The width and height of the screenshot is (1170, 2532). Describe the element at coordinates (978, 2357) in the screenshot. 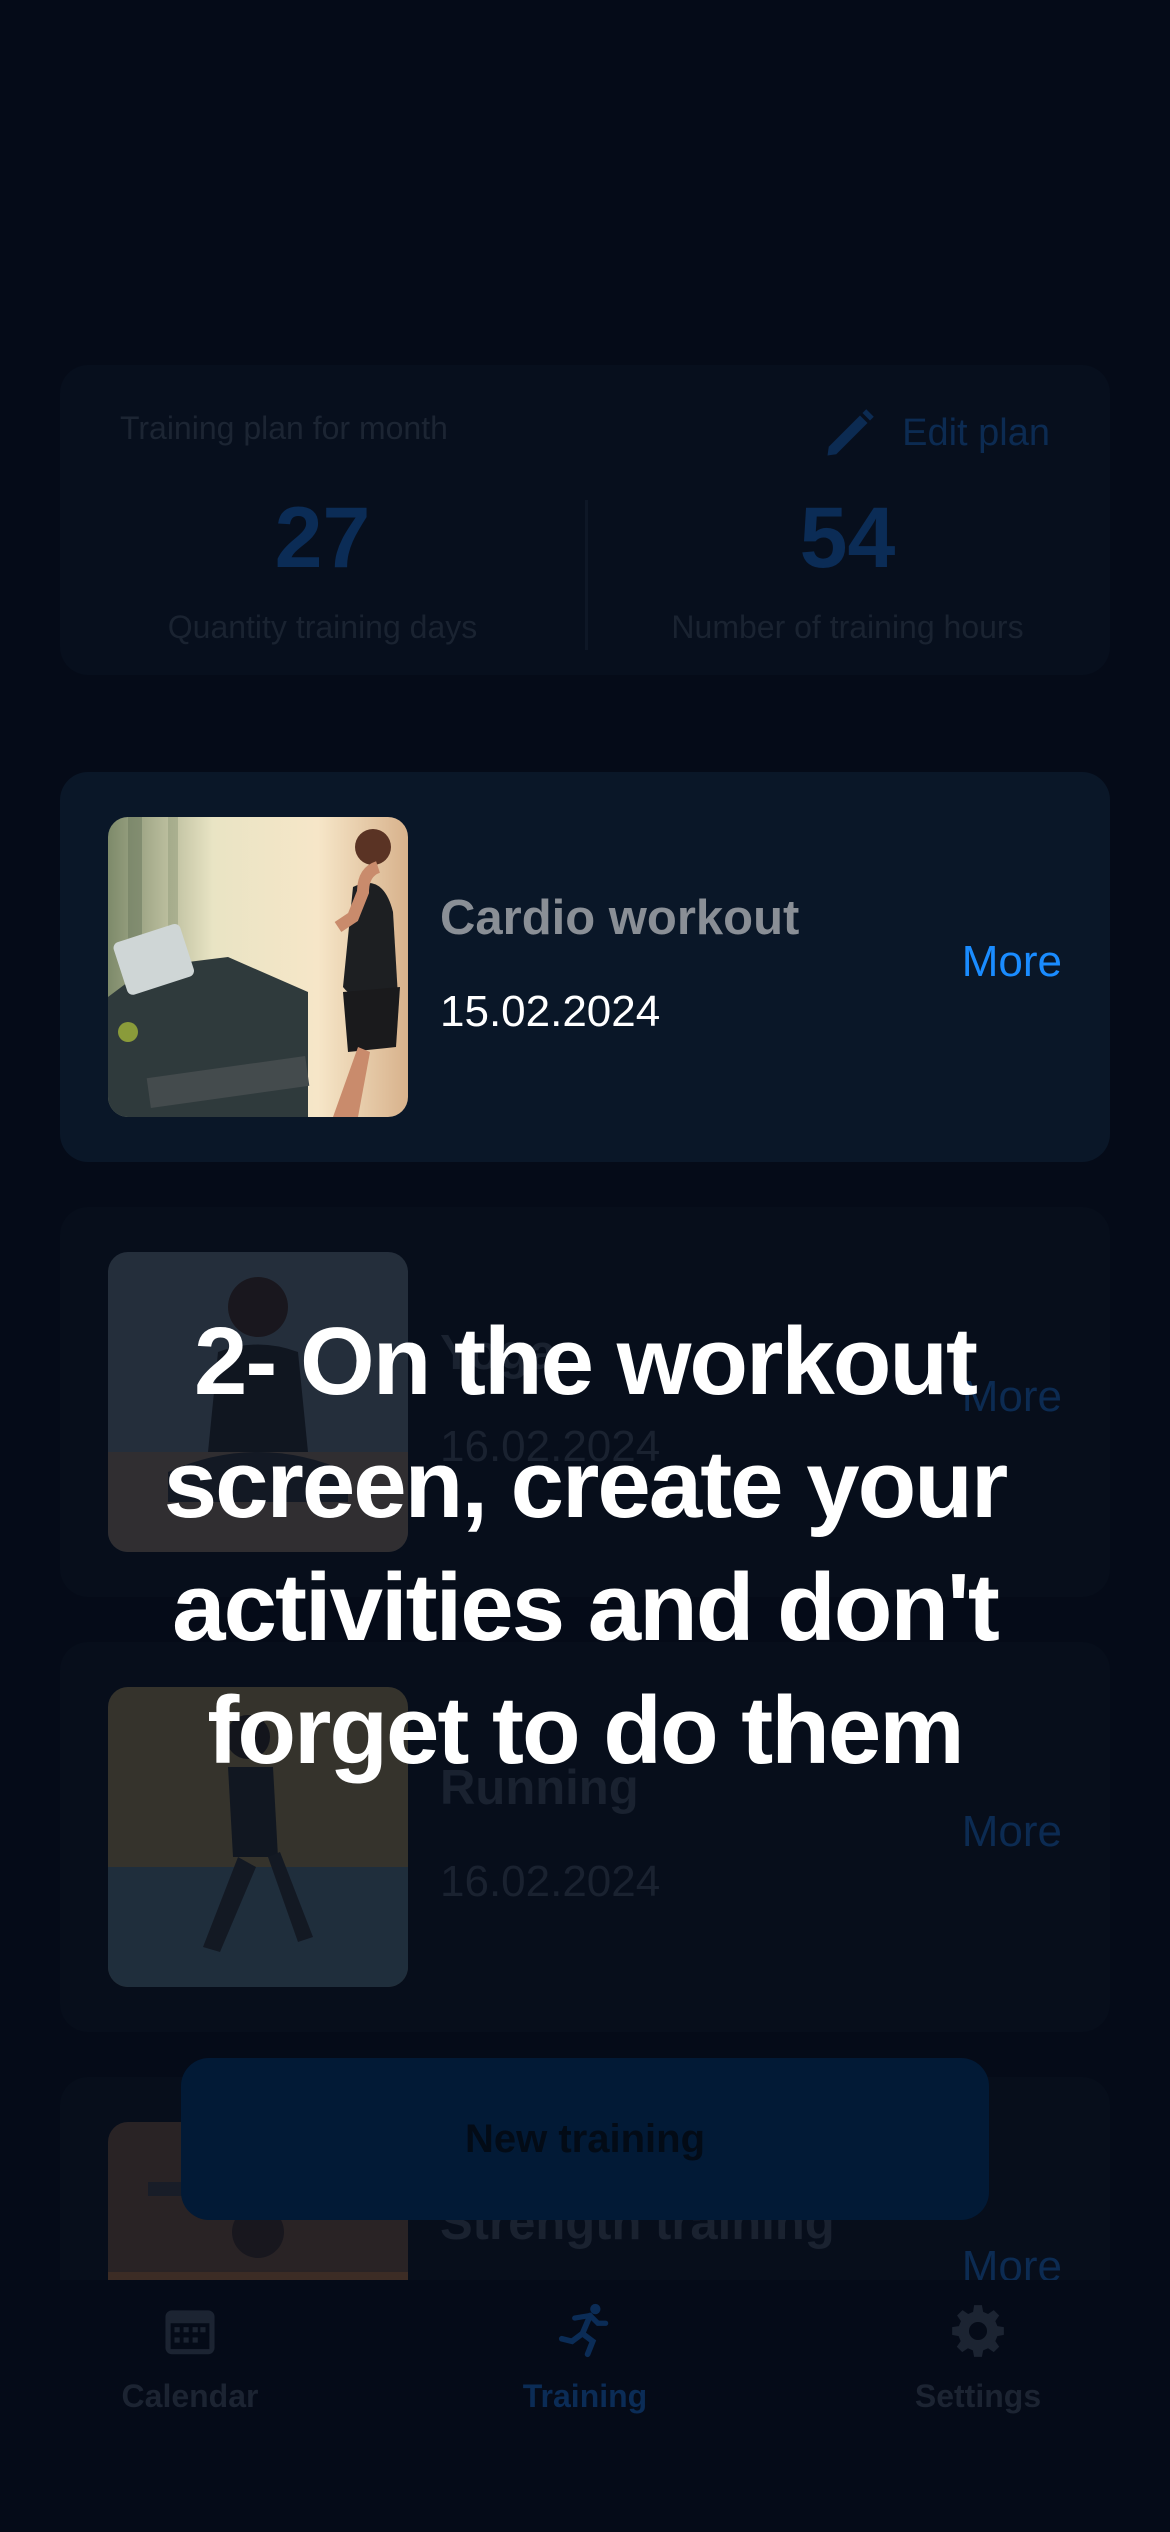

I see `tab-settings: Settings` at that location.